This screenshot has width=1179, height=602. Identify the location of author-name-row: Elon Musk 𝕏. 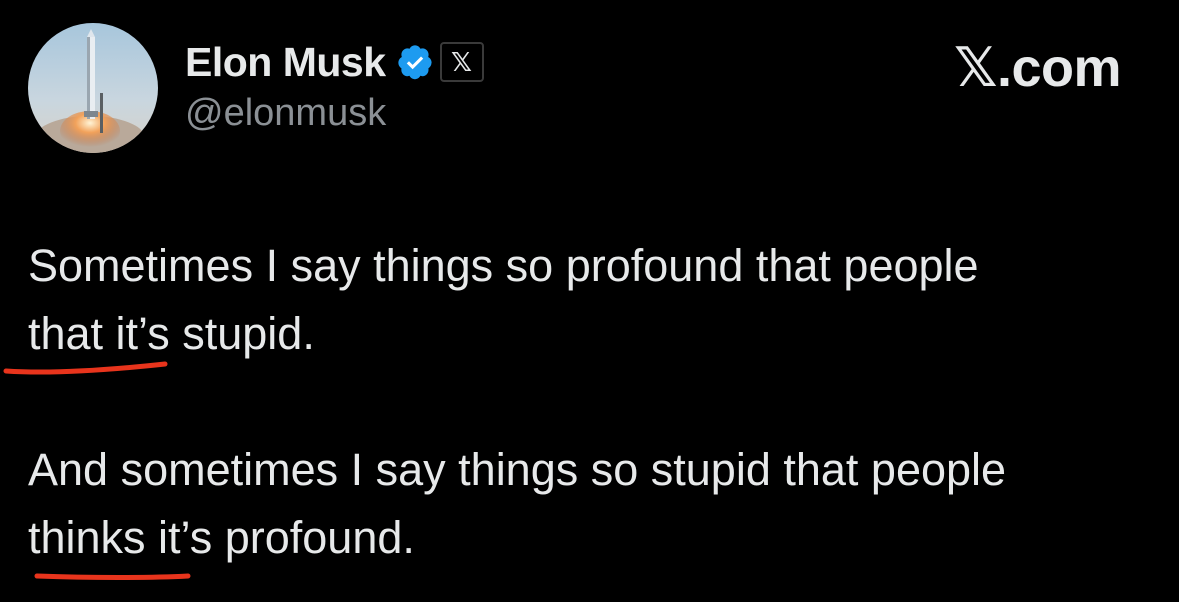
(334, 62).